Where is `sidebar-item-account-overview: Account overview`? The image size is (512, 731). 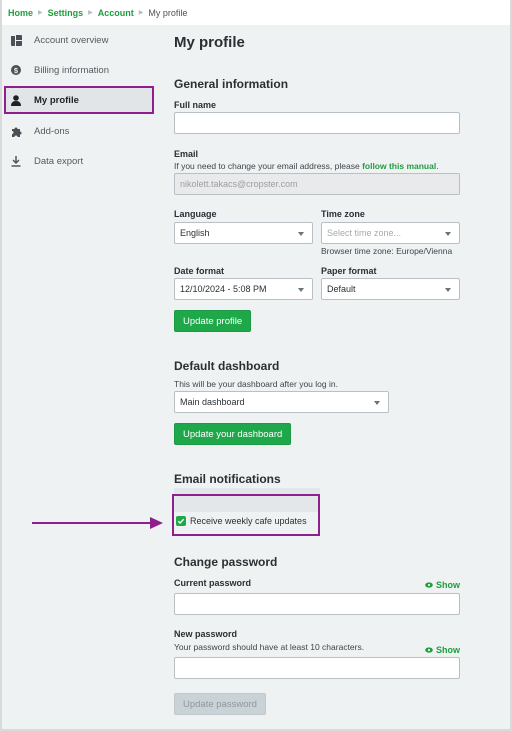
sidebar-item-account-overview: Account overview is located at coordinates (79, 40).